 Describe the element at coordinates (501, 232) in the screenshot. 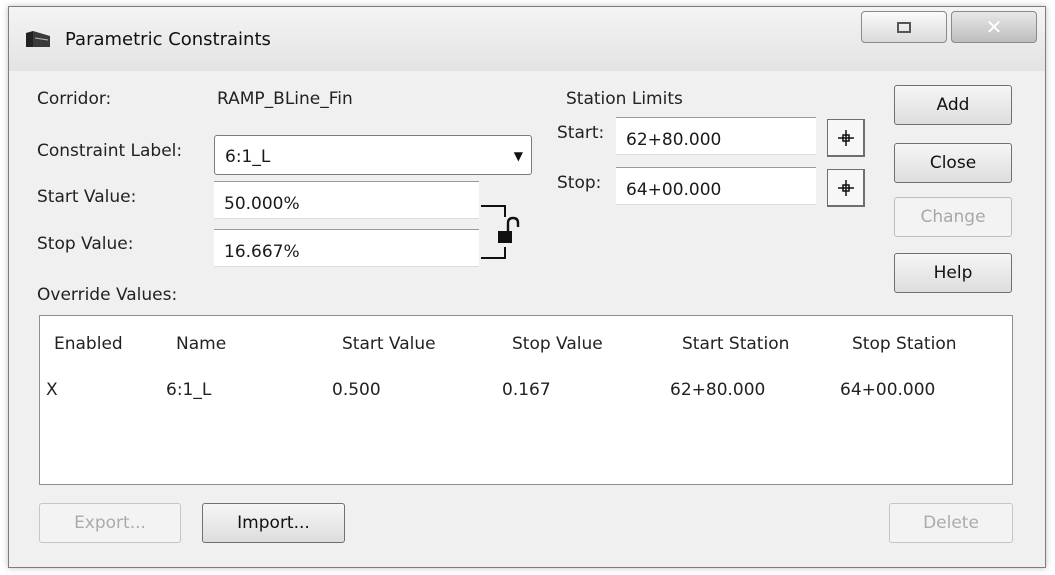

I see `lock-icon` at that location.